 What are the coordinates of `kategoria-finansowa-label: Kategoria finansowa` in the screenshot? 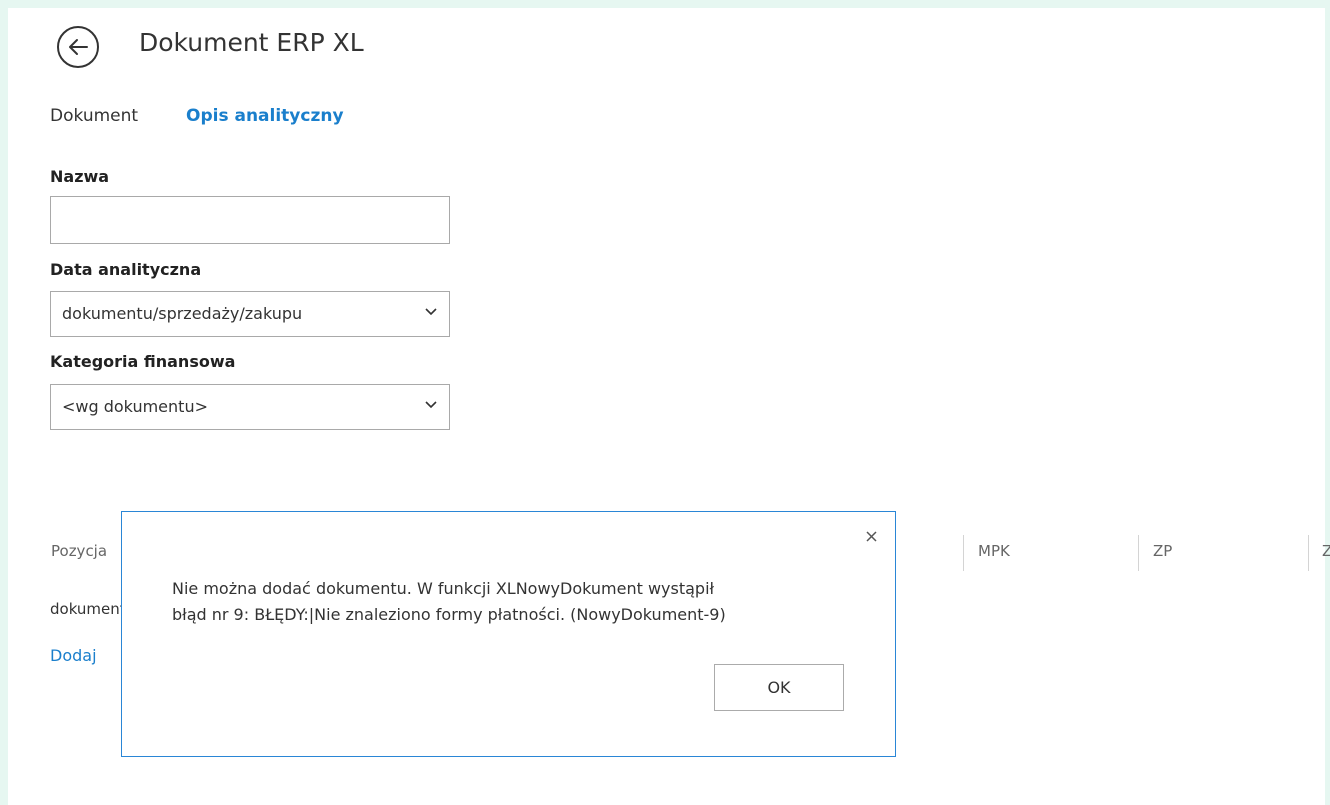 It's located at (143, 361).